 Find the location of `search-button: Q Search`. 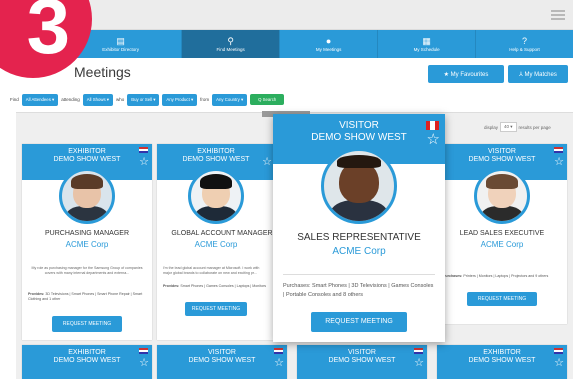

search-button: Q Search is located at coordinates (267, 99).